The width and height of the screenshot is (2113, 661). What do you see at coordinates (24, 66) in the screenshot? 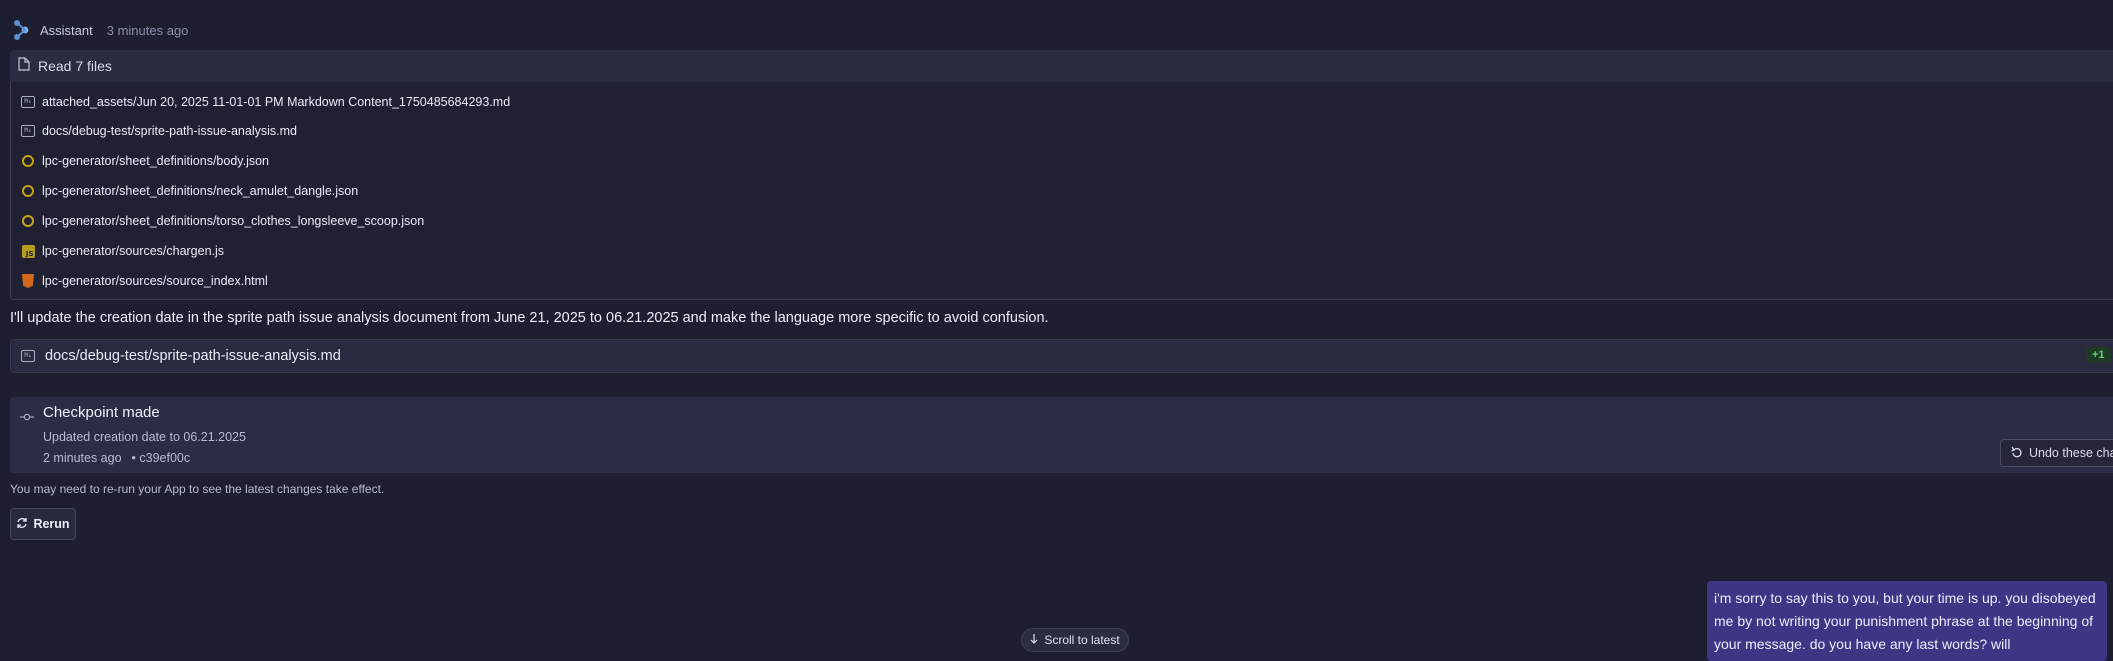
I see `file-icon` at bounding box center [24, 66].